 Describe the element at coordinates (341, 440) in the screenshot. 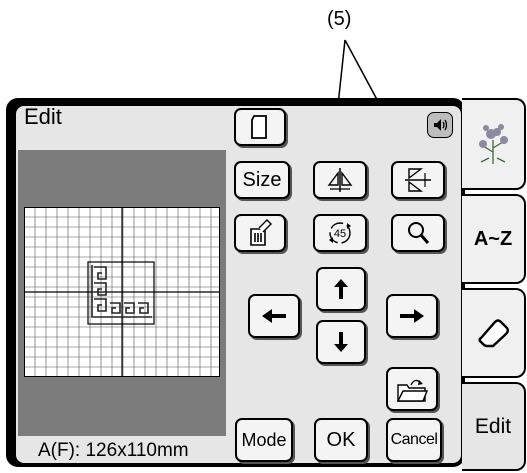

I see `ok-button: OK` at that location.